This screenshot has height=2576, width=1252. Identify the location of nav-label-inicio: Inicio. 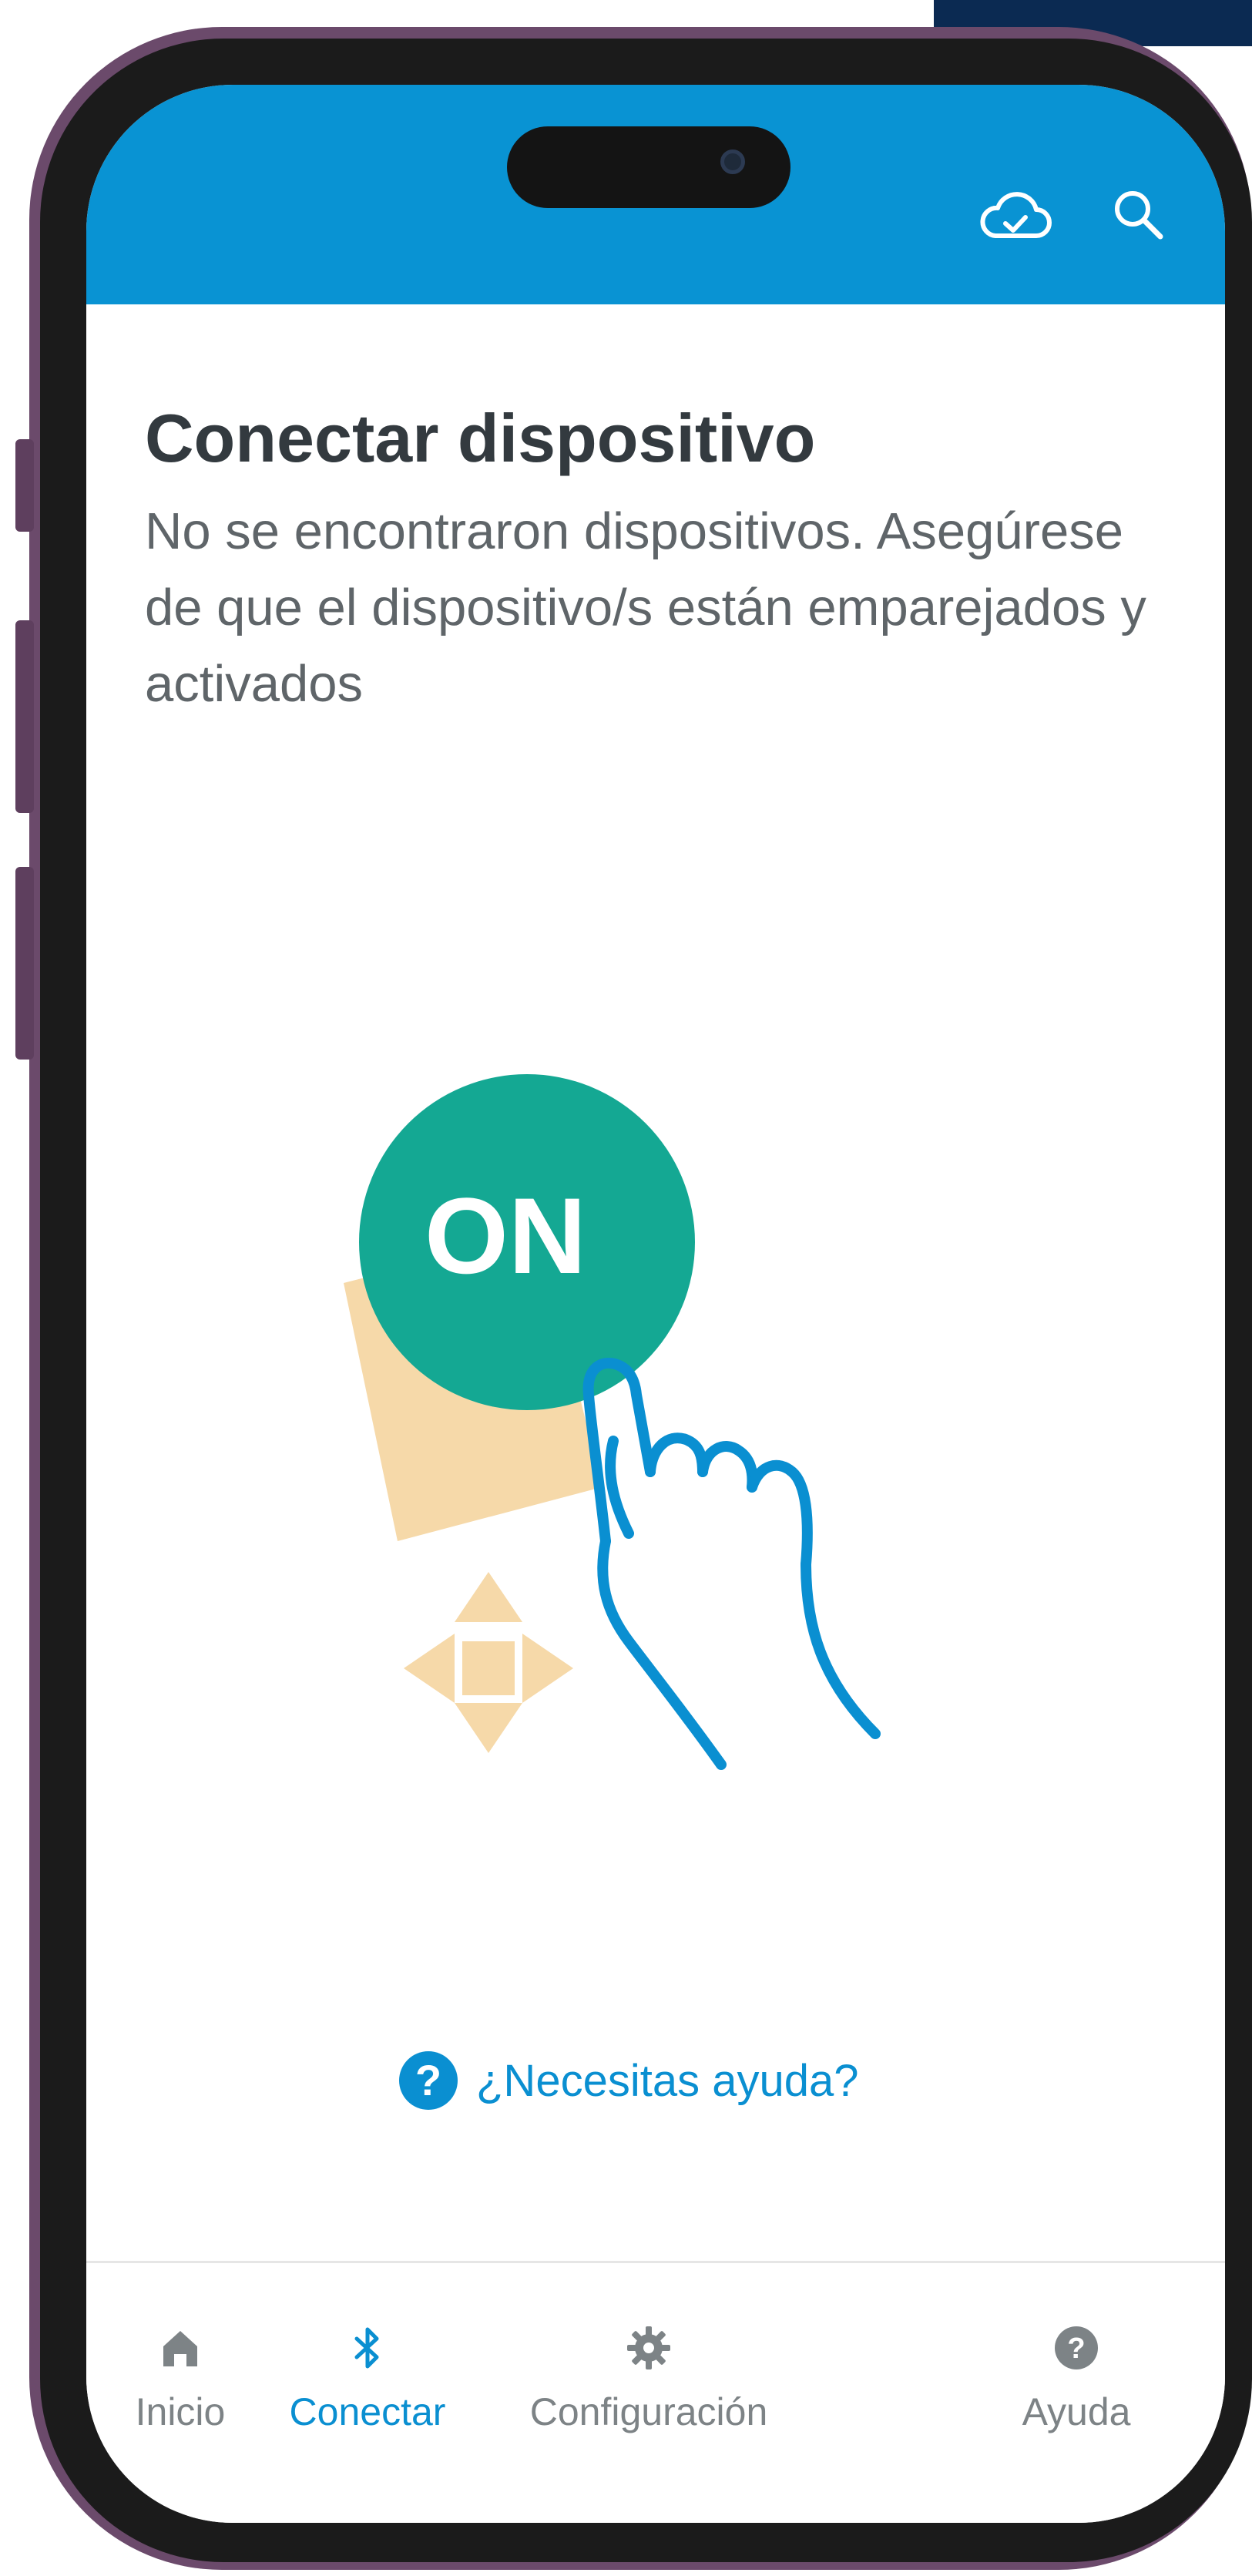
(180, 2411).